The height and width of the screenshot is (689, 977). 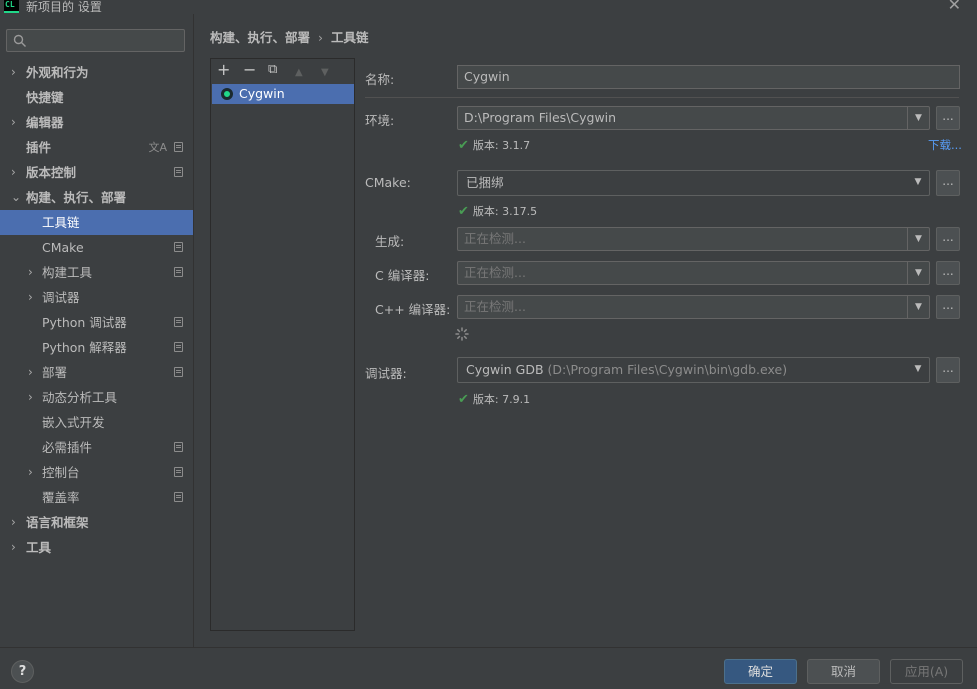 I want to click on sidebar-item-label: 快捷键, so click(x=45, y=97).